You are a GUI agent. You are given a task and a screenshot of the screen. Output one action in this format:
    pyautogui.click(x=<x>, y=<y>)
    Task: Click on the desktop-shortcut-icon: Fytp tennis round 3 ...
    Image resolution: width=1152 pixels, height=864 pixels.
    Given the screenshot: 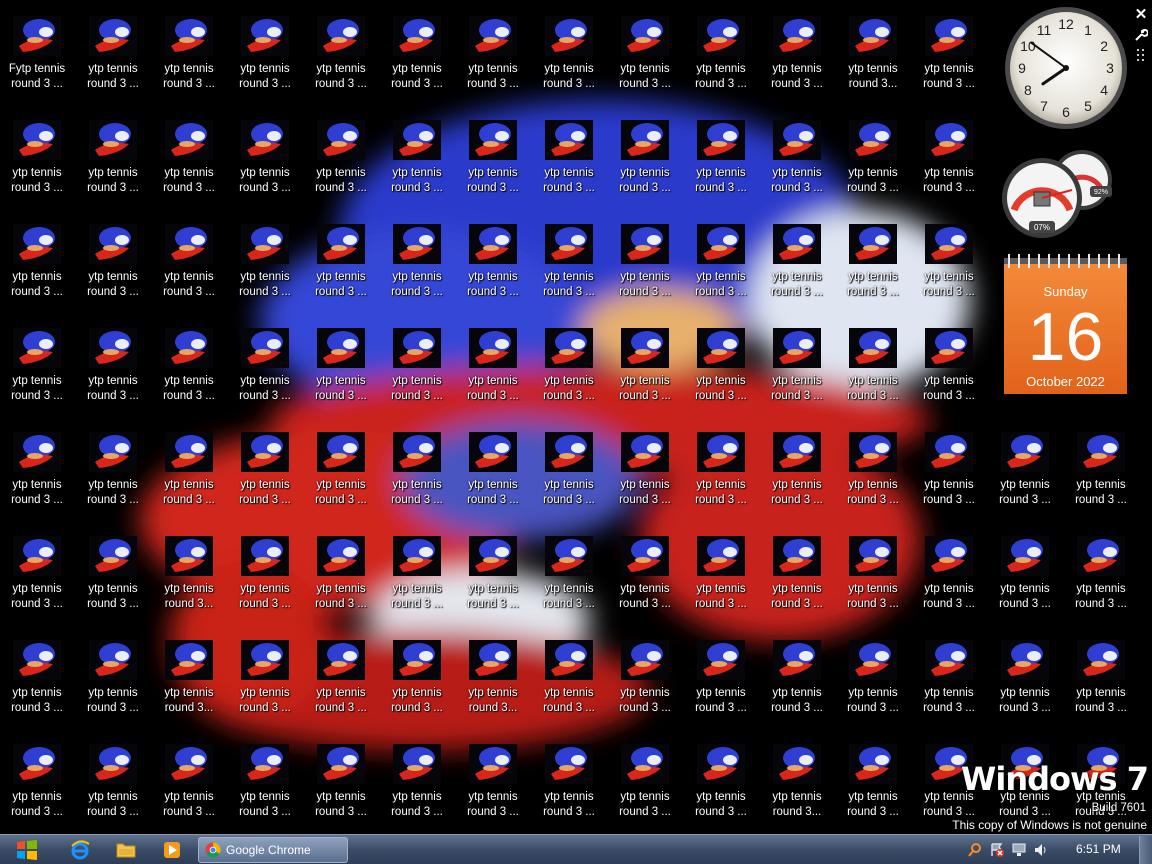 What is the action you would take?
    pyautogui.click(x=37, y=47)
    